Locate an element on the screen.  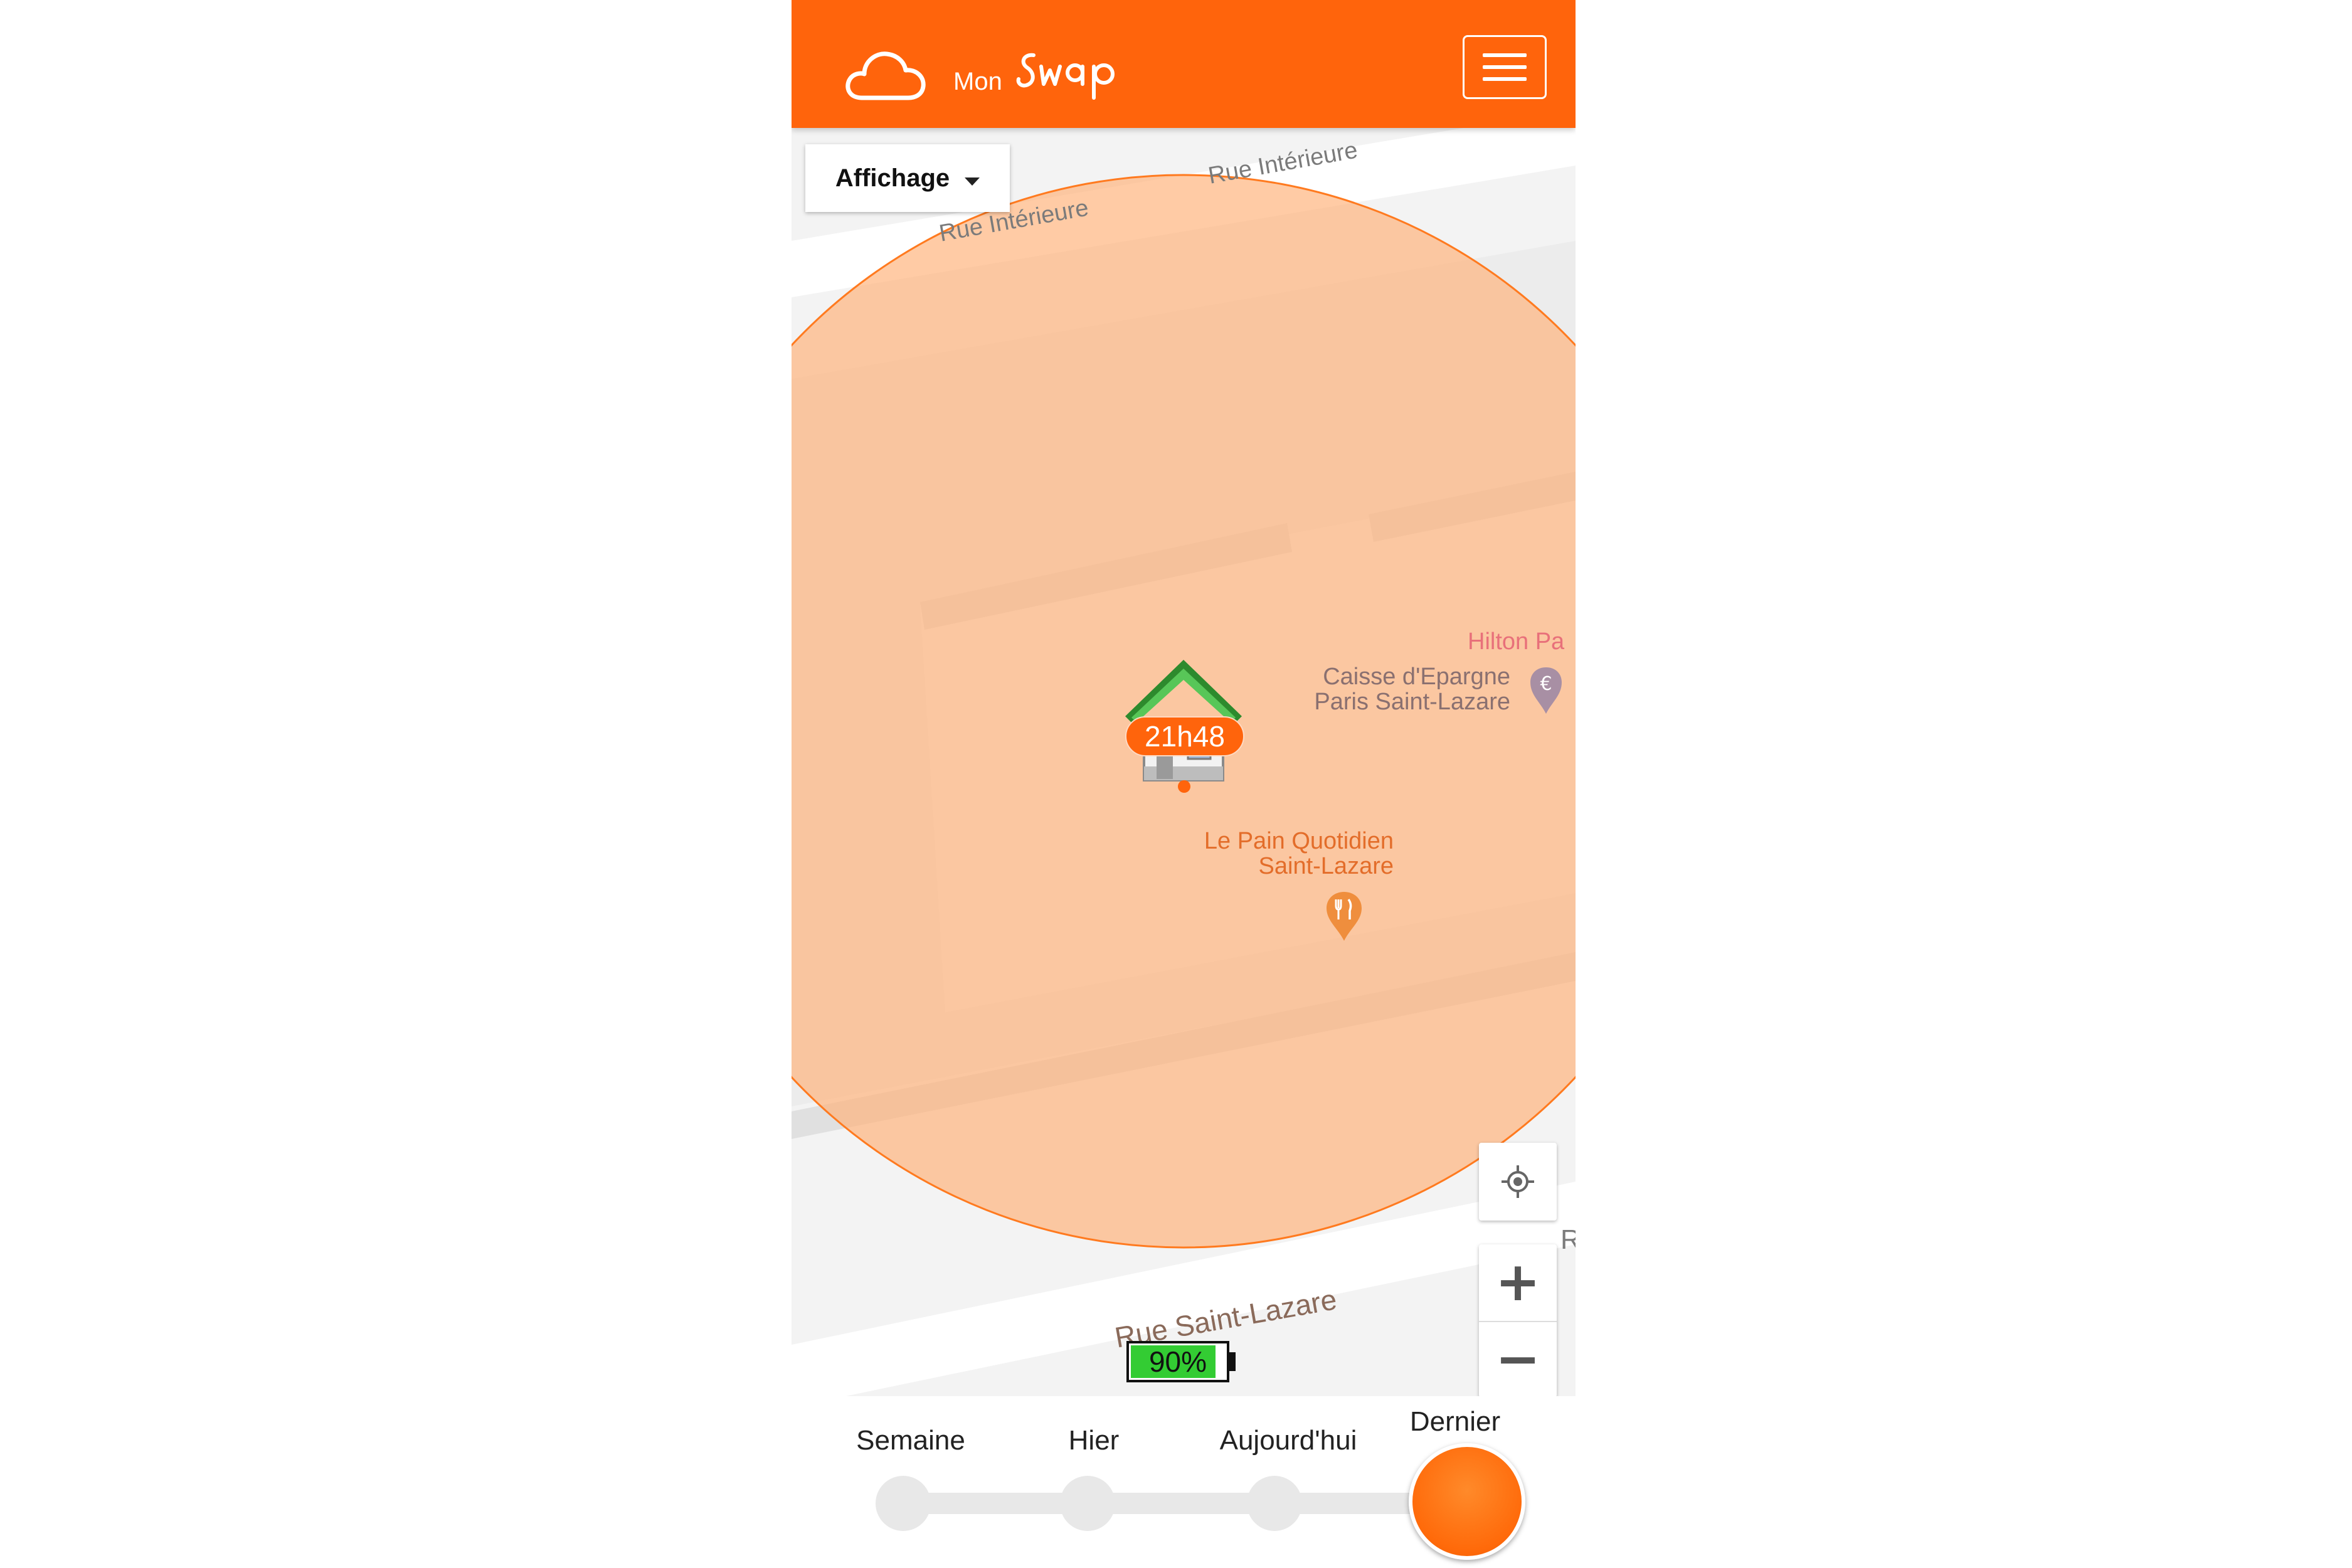
chevron-down-icon is located at coordinates (972, 181).